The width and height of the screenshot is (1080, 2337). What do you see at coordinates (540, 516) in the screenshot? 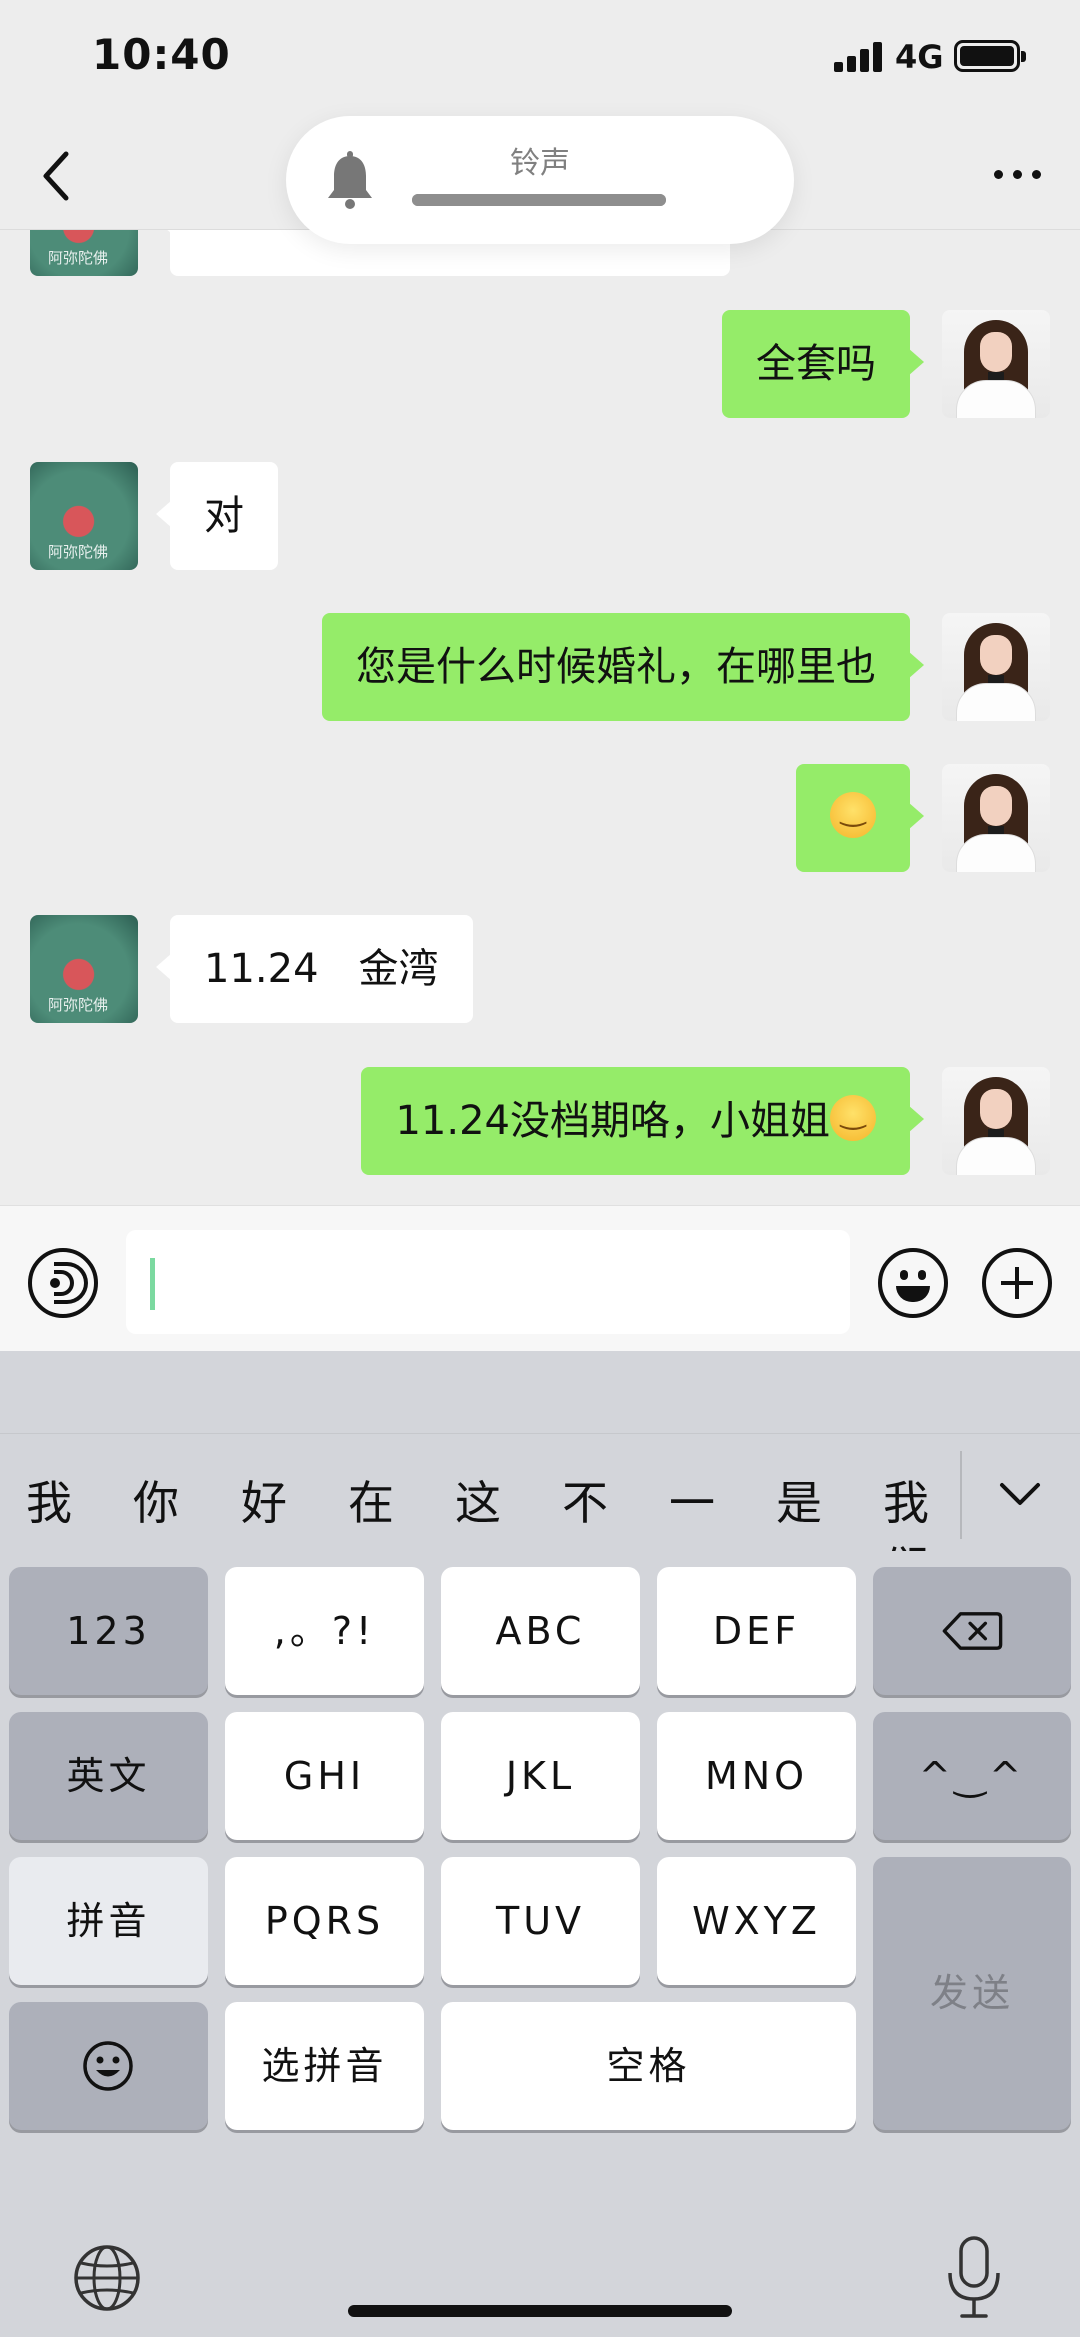
I see `message-row: 阿弥陀佛 对` at bounding box center [540, 516].